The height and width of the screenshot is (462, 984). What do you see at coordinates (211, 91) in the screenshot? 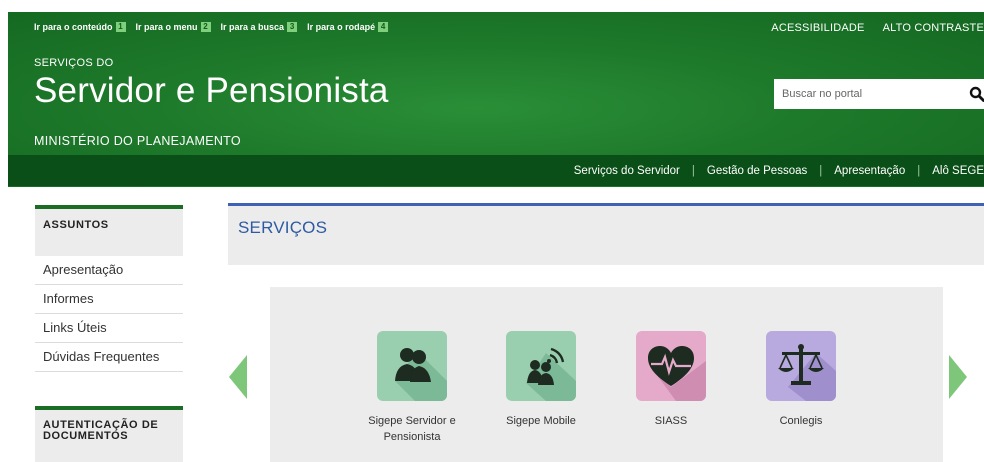
I see `site-title: Servidor e Pensionista` at bounding box center [211, 91].